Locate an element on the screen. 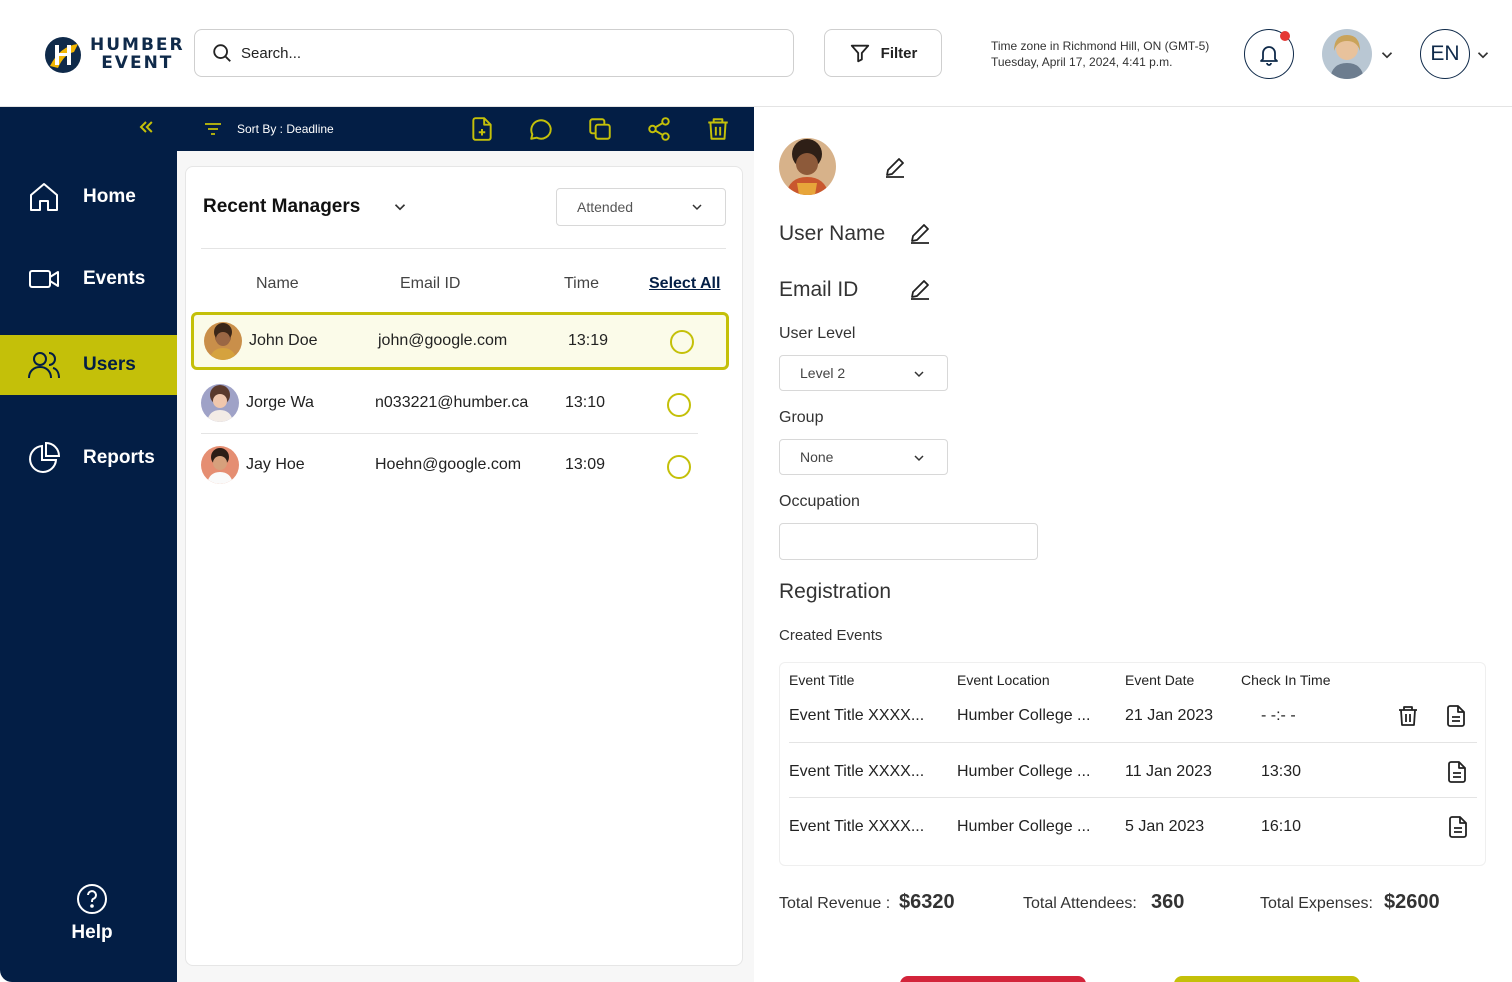 This screenshot has height=982, width=1512. sidebar-item-home: Home is located at coordinates (88, 197).